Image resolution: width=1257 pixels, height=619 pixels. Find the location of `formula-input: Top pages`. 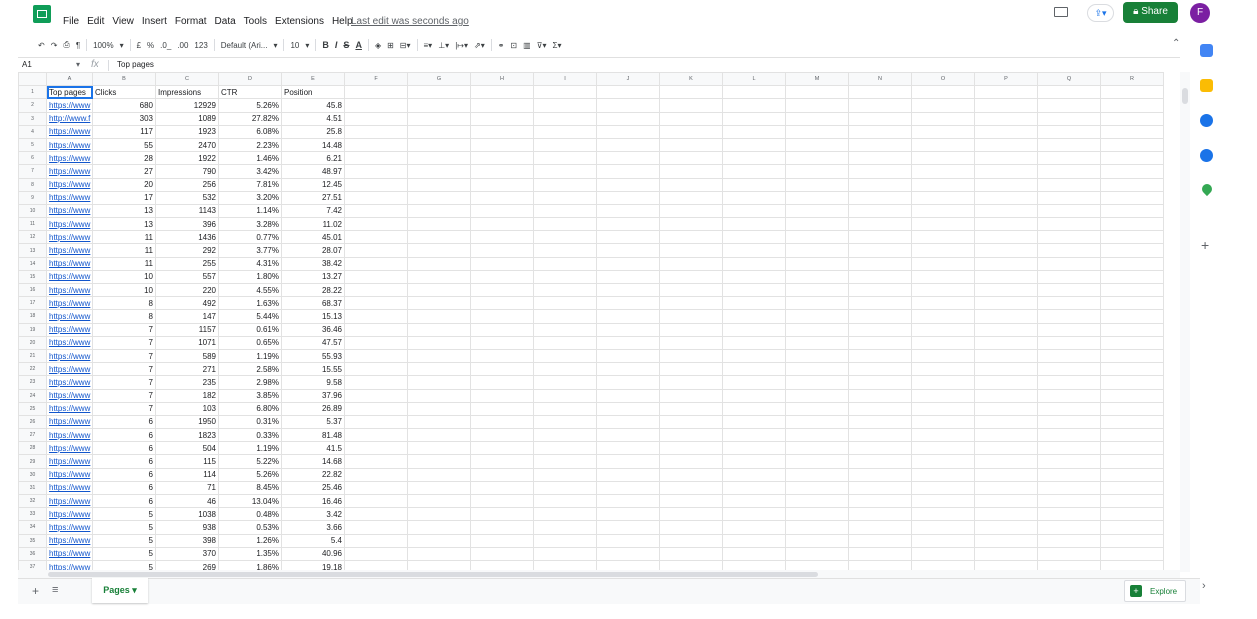

formula-input: Top pages is located at coordinates (135, 64).